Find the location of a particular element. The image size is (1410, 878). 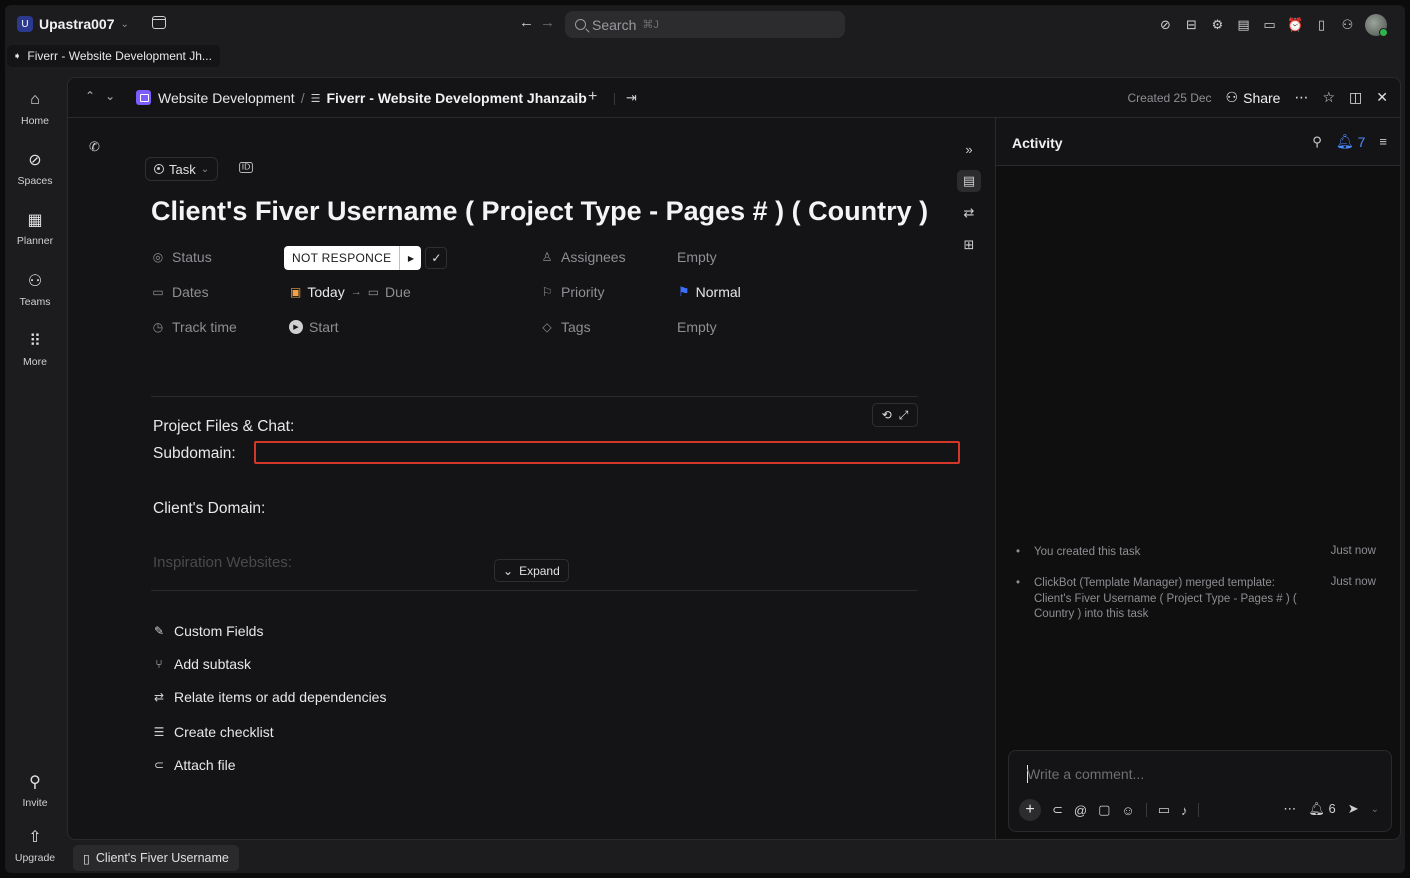

rail-invite: ⚲ Invite is located at coordinates (35, 790).